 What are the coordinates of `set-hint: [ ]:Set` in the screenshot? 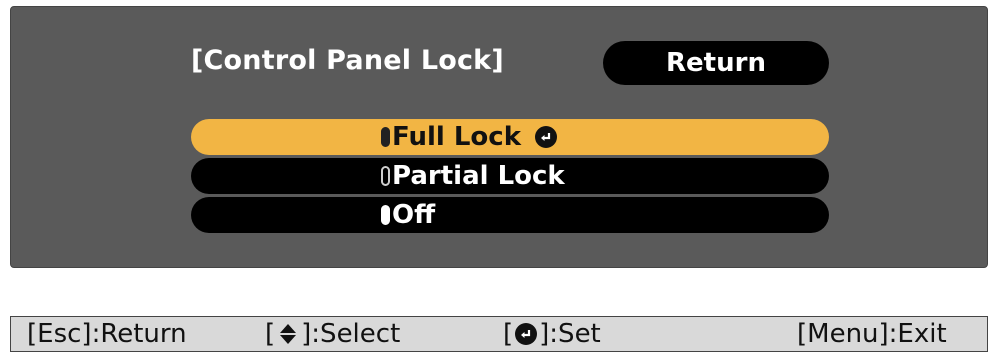 It's located at (552, 334).